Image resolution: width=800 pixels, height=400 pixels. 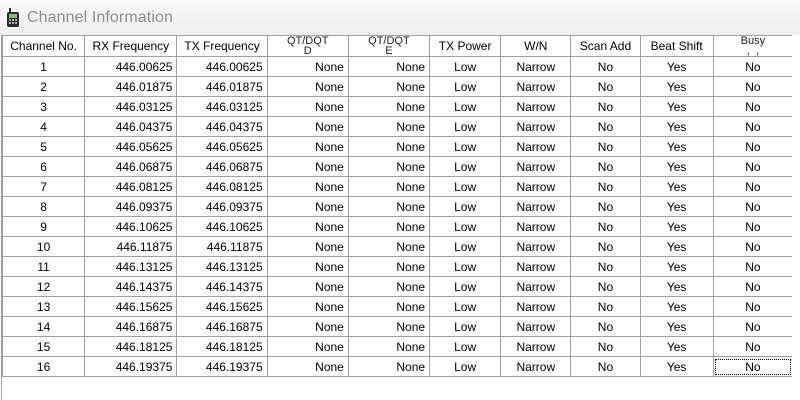 I want to click on cell-rx-frequency: 446.10625, so click(x=131, y=226).